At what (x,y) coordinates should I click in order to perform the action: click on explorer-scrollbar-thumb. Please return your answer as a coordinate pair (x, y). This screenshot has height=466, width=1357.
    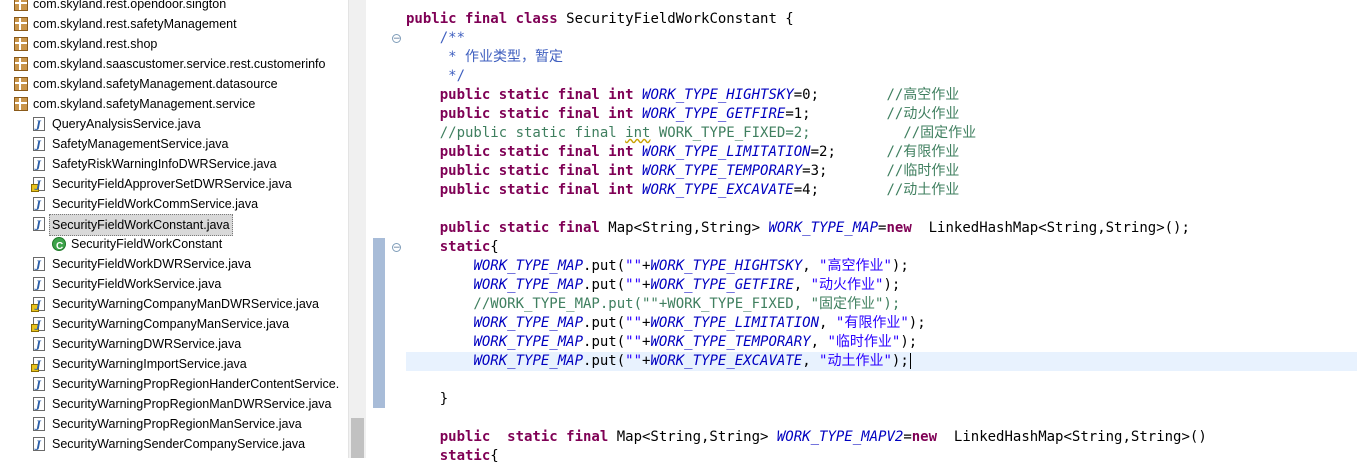
    Looking at the image, I should click on (357, 438).